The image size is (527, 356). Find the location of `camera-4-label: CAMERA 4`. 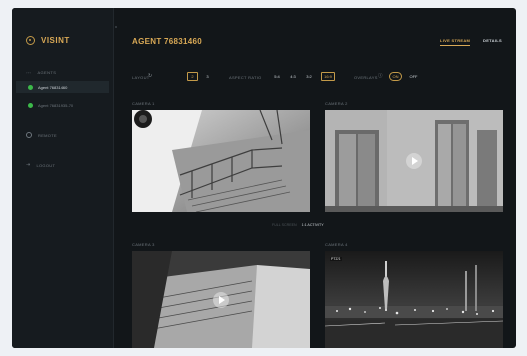

camera-4-label: CAMERA 4 is located at coordinates (336, 244).